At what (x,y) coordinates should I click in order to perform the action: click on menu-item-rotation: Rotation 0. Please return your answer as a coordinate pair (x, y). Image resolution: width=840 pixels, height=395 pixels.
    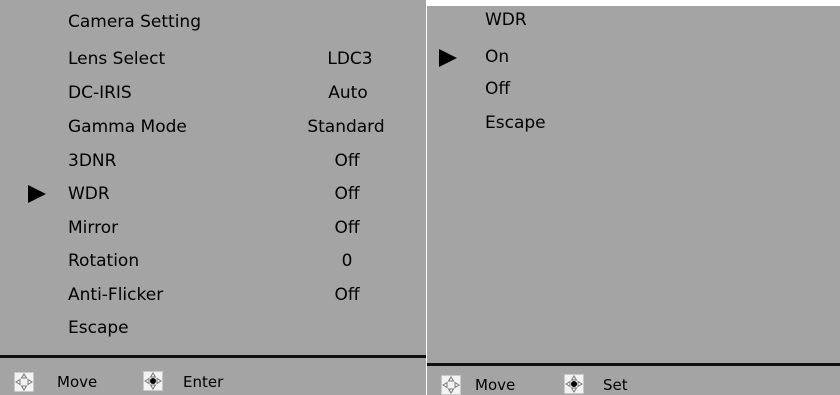
    Looking at the image, I should click on (238, 261).